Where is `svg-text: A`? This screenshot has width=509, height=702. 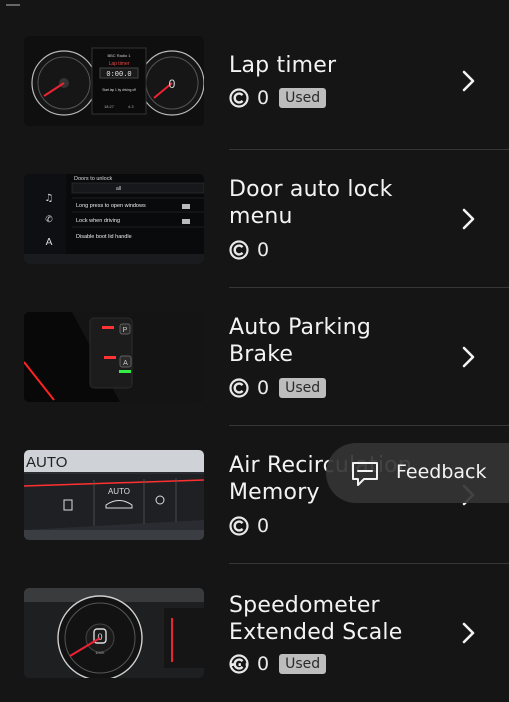
svg-text: A is located at coordinates (49, 242).